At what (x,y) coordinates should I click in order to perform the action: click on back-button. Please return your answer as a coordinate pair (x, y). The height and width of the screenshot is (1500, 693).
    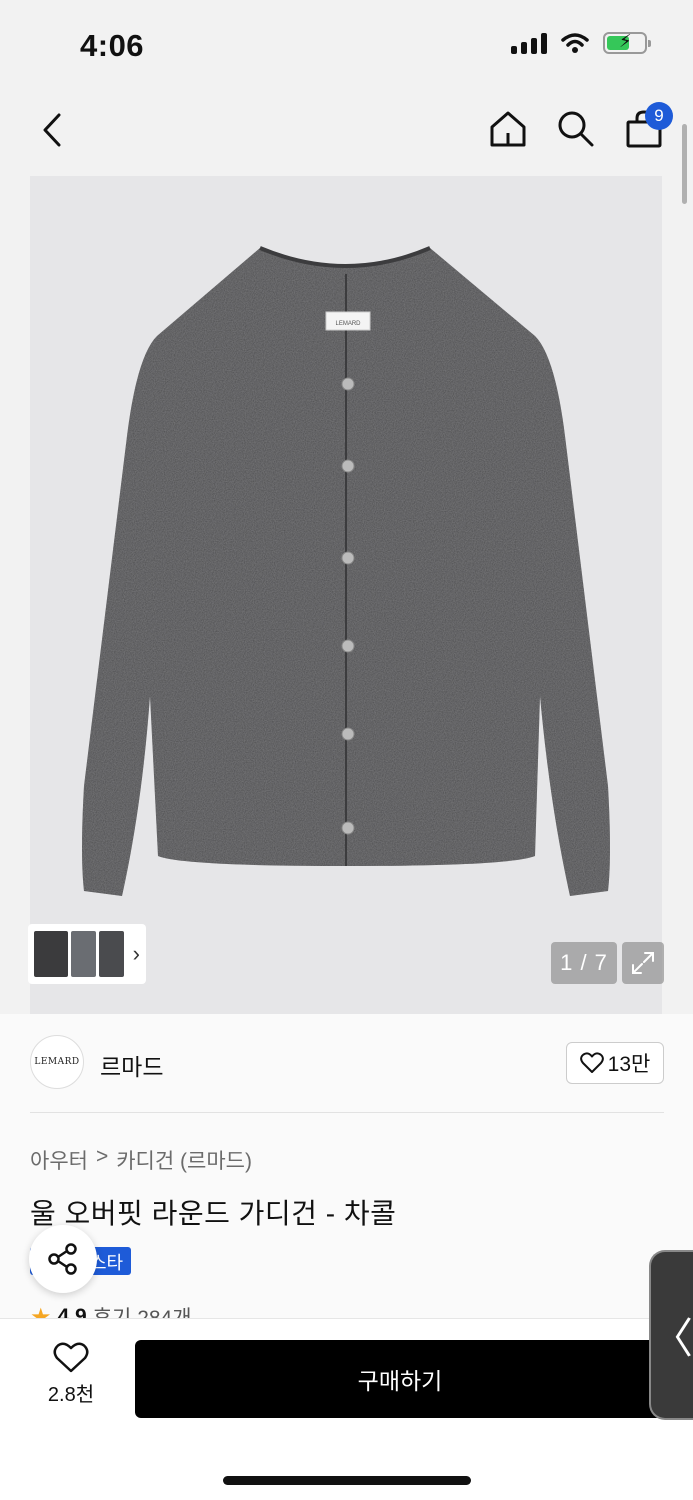
    Looking at the image, I should click on (52, 130).